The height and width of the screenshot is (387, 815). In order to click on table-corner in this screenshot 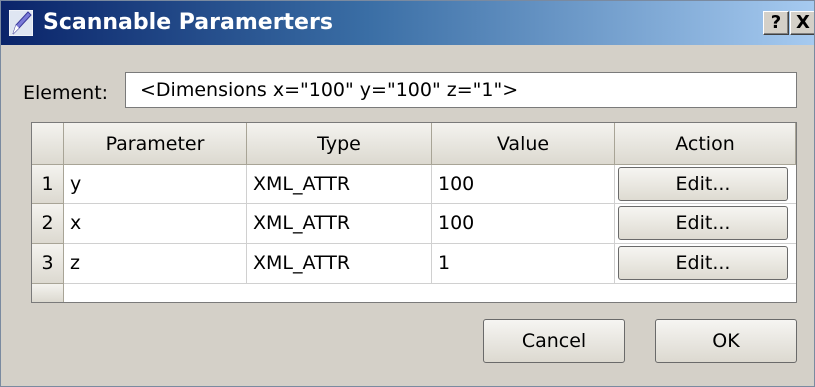, I will do `click(48, 144)`.